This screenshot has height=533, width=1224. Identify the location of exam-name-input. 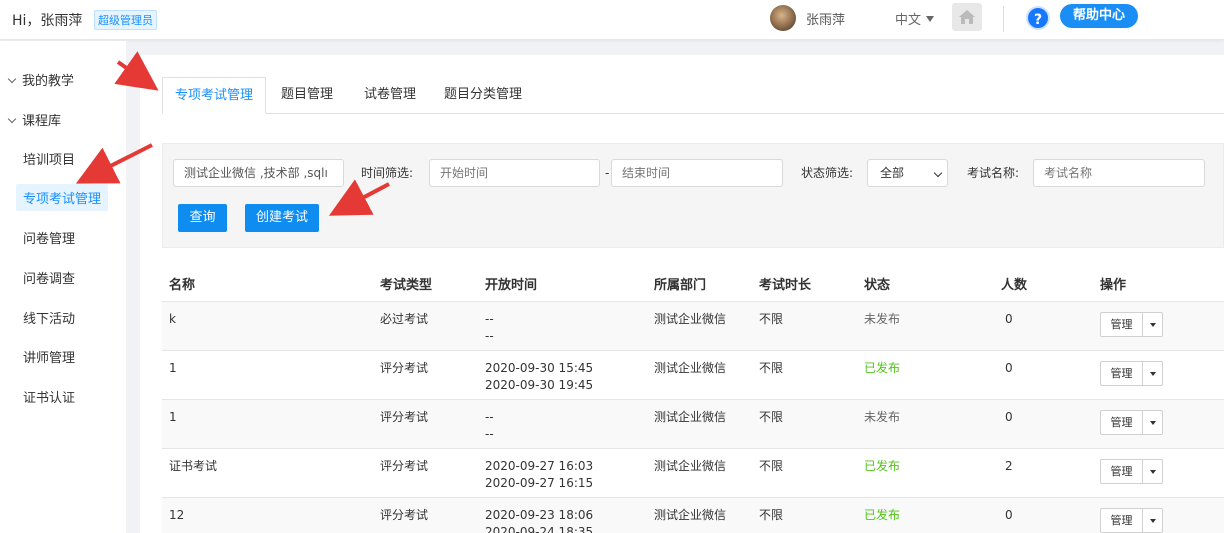
(1119, 173).